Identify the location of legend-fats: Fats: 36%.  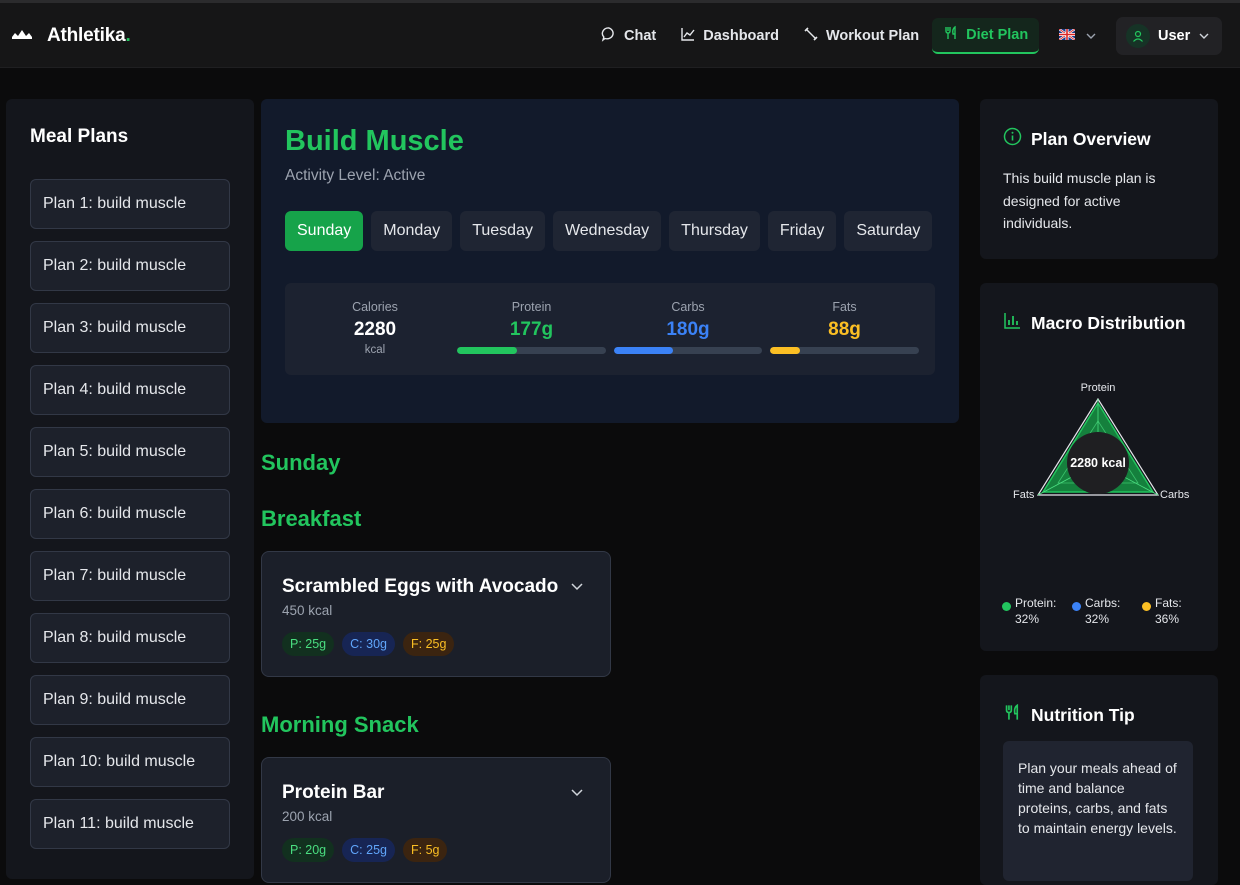
(1172, 611).